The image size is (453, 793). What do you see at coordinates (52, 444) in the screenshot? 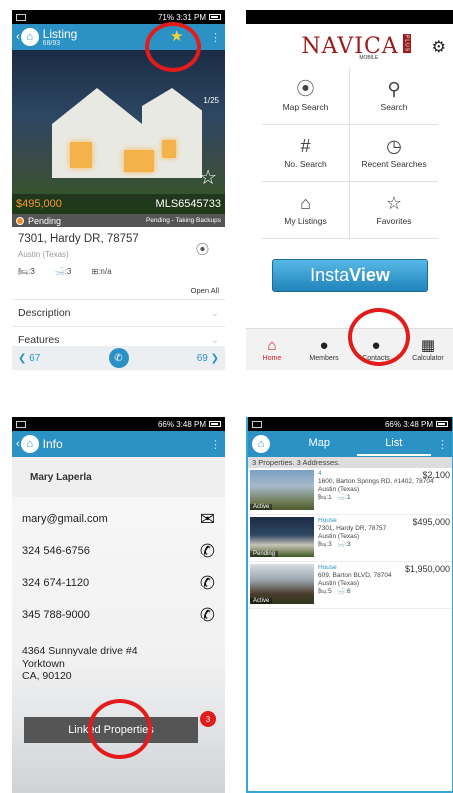
I see `page-title: Info` at bounding box center [52, 444].